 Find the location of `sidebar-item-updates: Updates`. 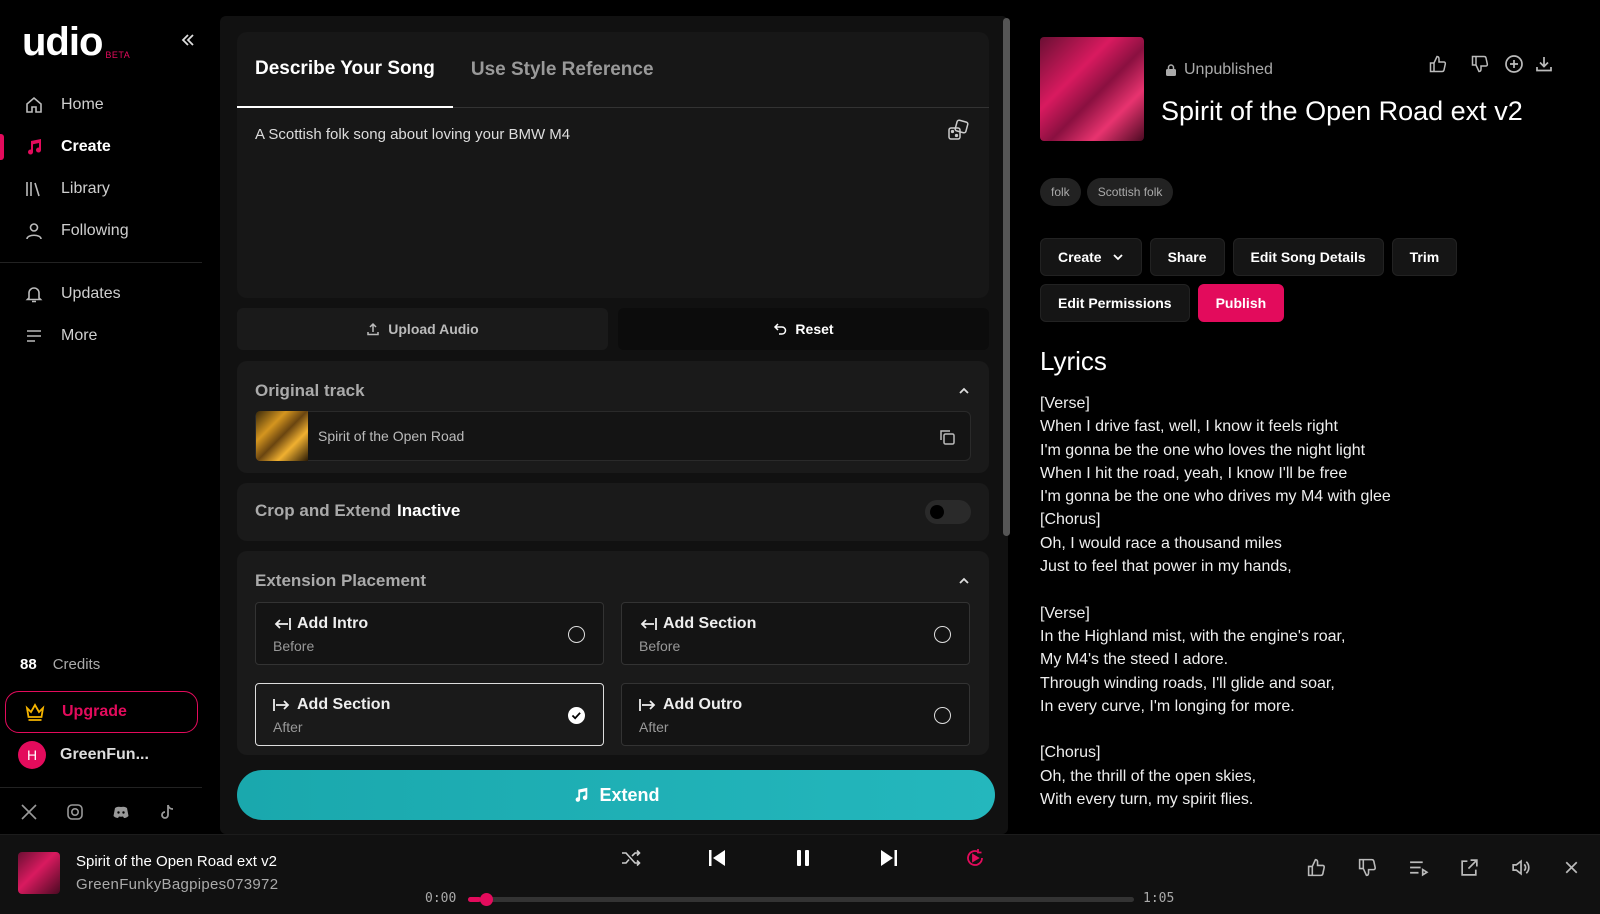

sidebar-item-updates: Updates is located at coordinates (101, 294).